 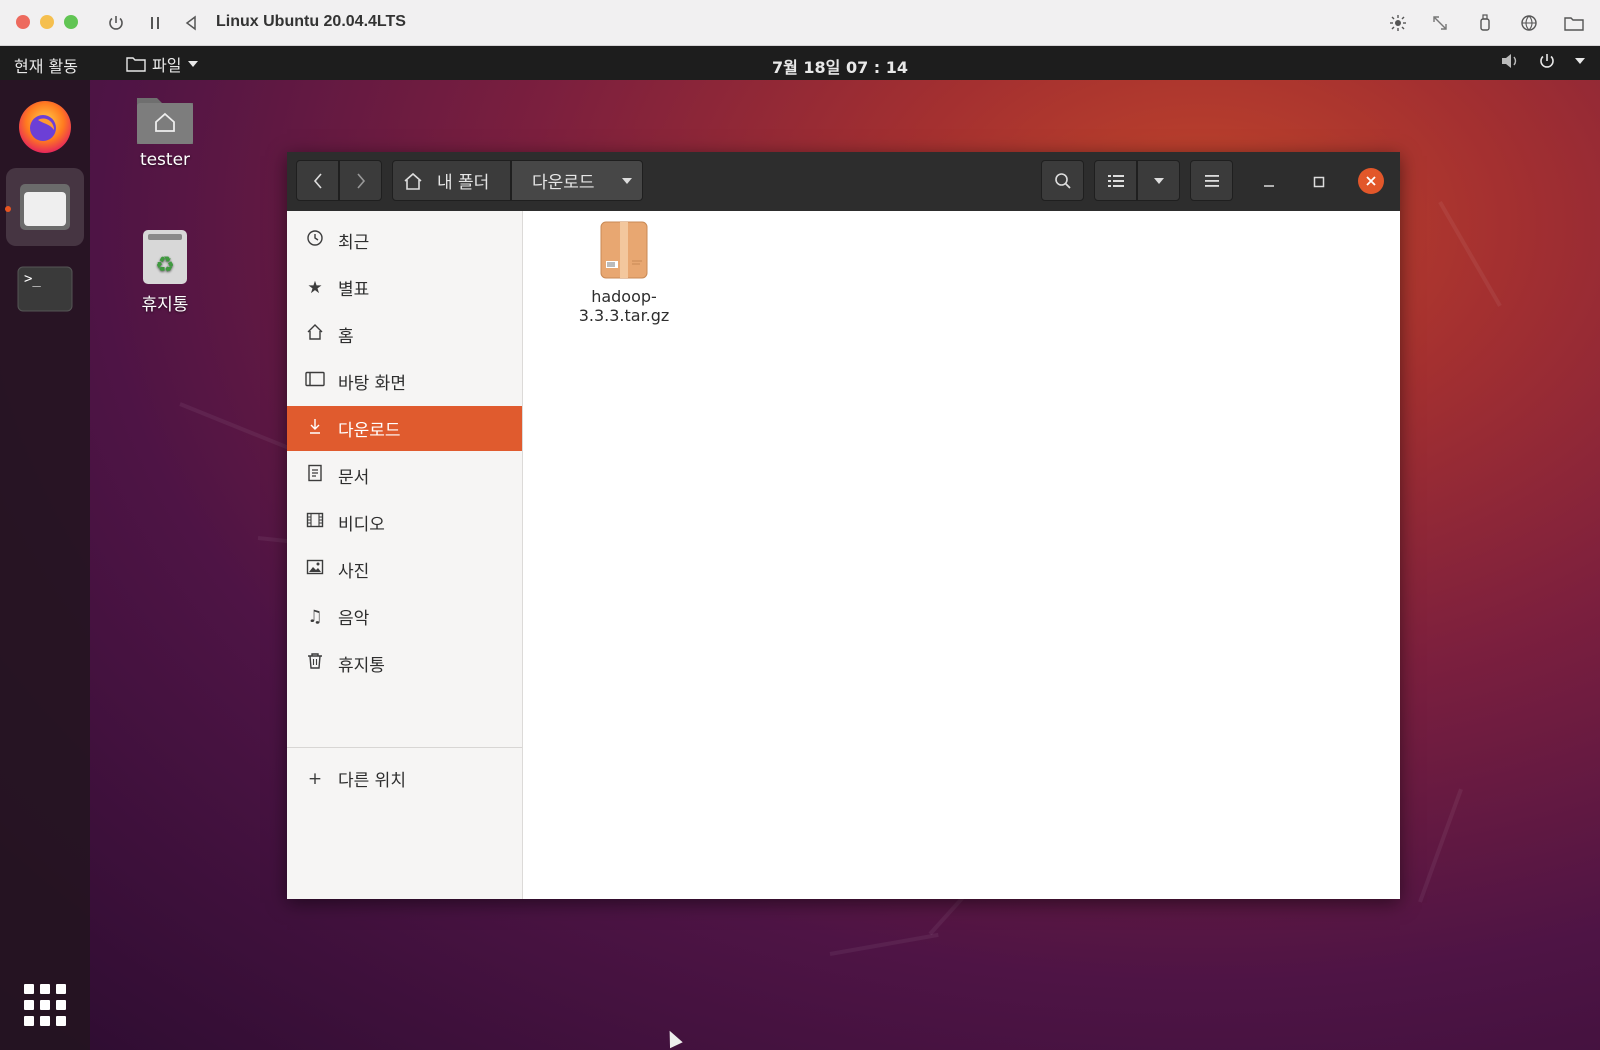 What do you see at coordinates (800, 23) in the screenshot?
I see `vm-window-titlebar: Linux Ubuntu 20.04.4LTS` at bounding box center [800, 23].